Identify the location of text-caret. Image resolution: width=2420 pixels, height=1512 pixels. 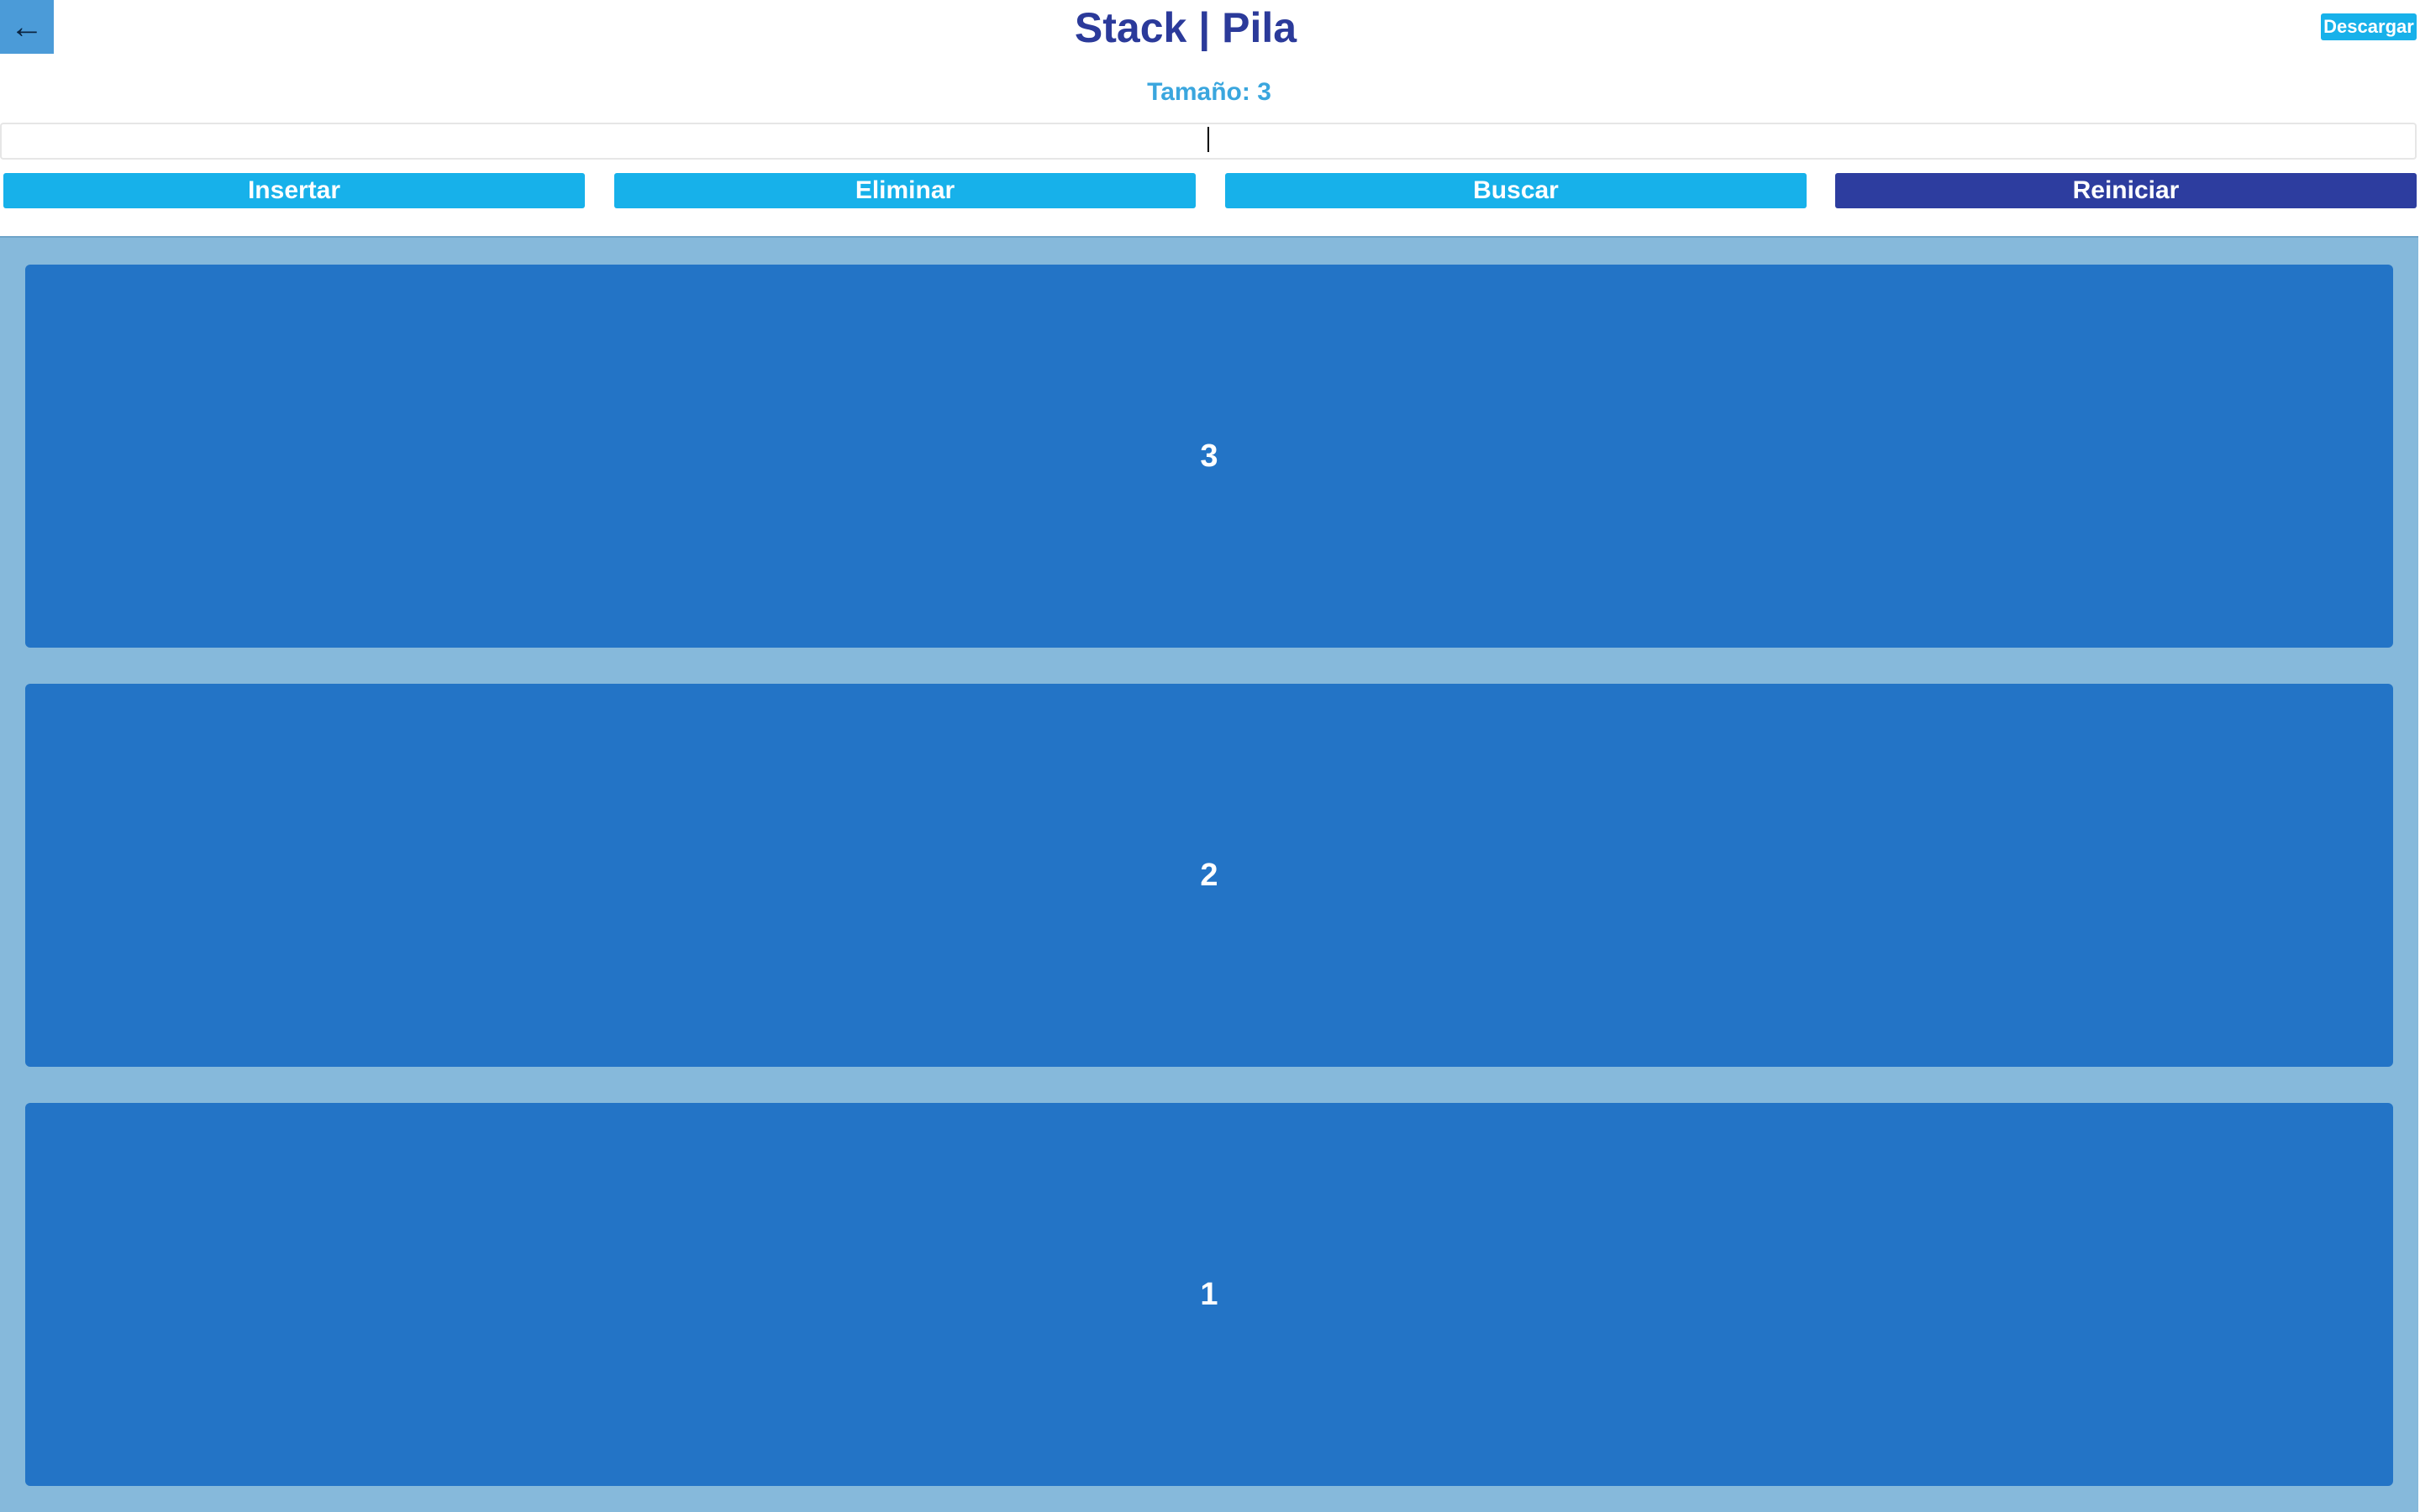
(1208, 139).